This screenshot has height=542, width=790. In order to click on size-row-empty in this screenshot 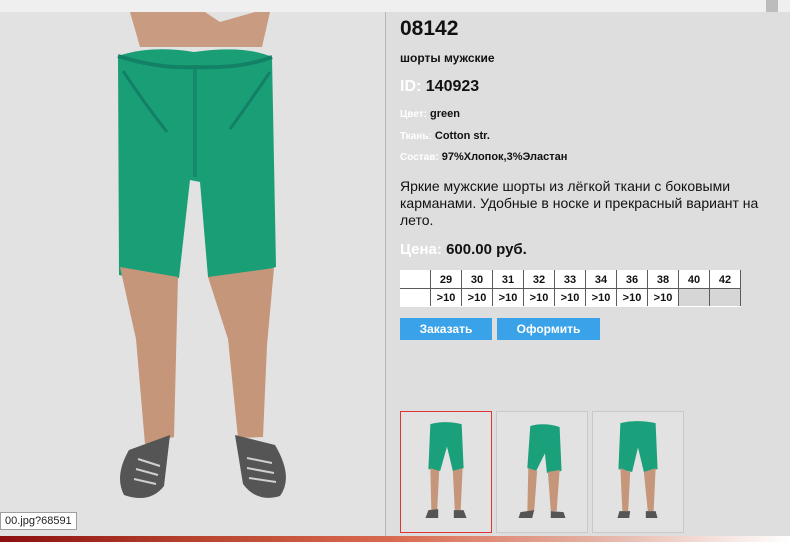, I will do `click(415, 297)`.